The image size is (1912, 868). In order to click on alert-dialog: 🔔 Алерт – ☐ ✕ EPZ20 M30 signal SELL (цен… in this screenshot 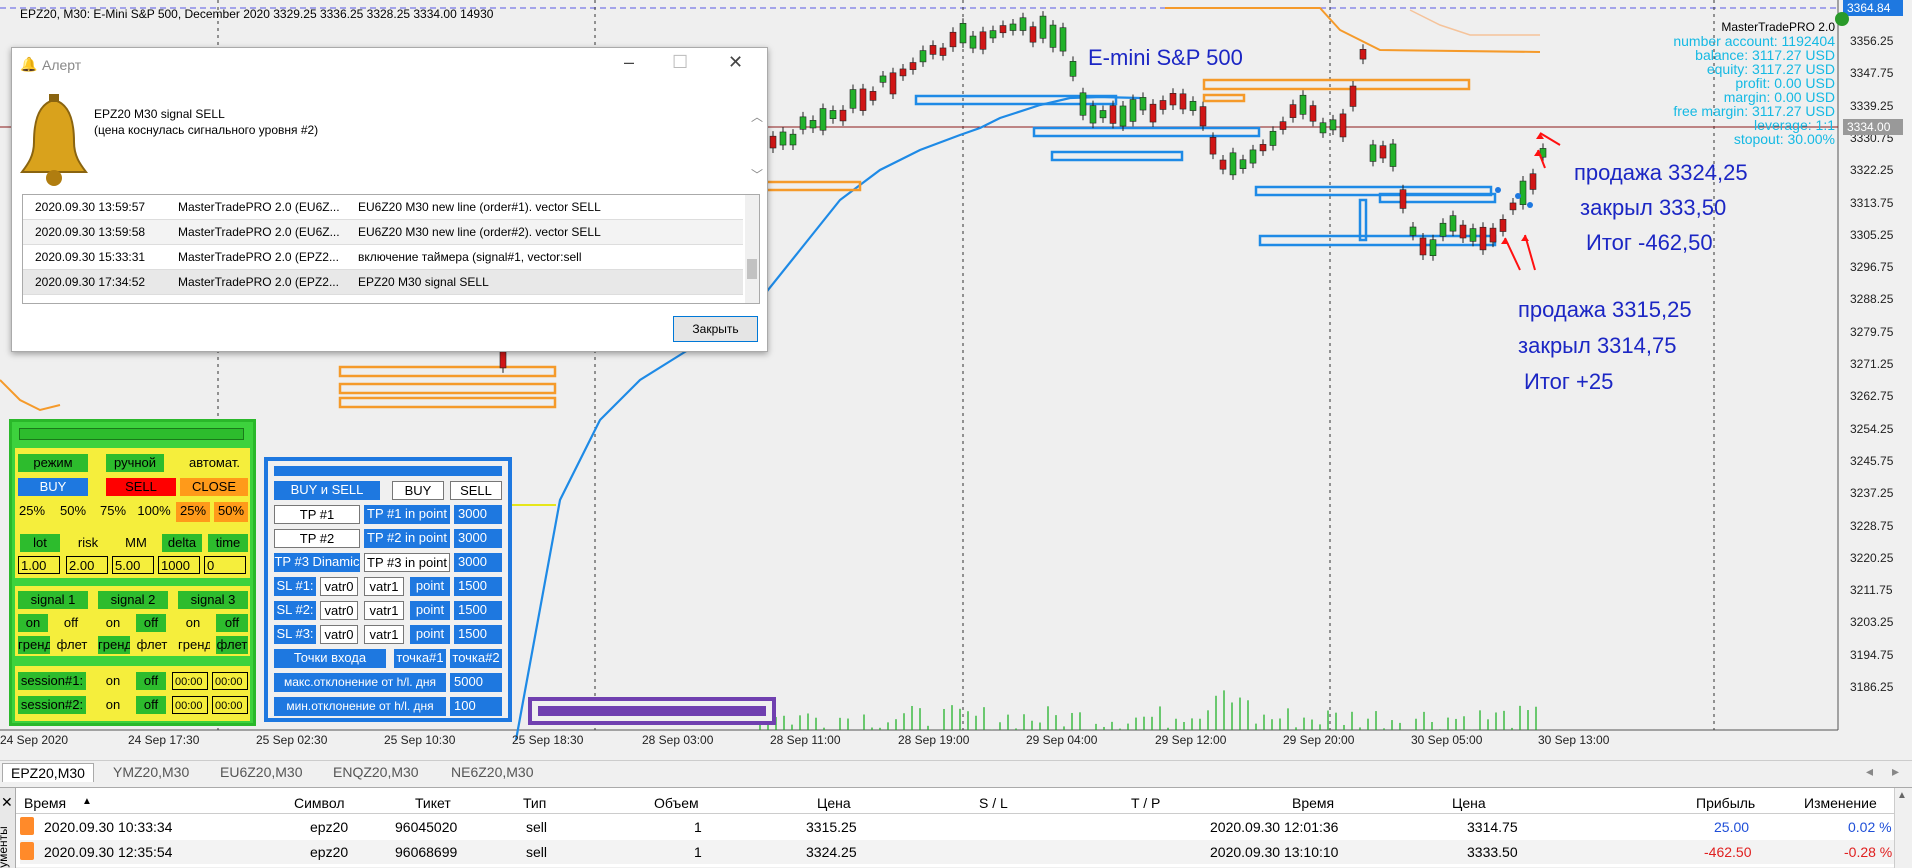, I will do `click(389, 199)`.